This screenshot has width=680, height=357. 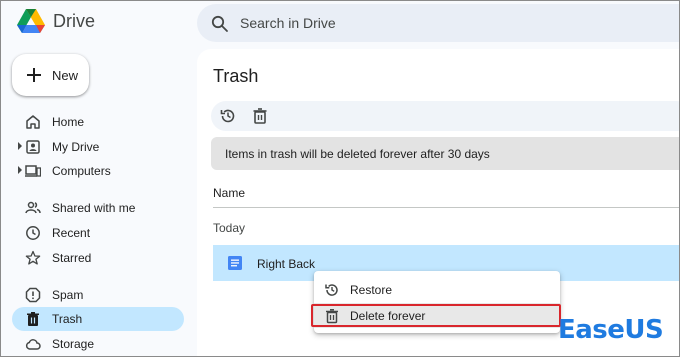 What do you see at coordinates (98, 344) in the screenshot?
I see `sidebar-item-storage: Storage` at bounding box center [98, 344].